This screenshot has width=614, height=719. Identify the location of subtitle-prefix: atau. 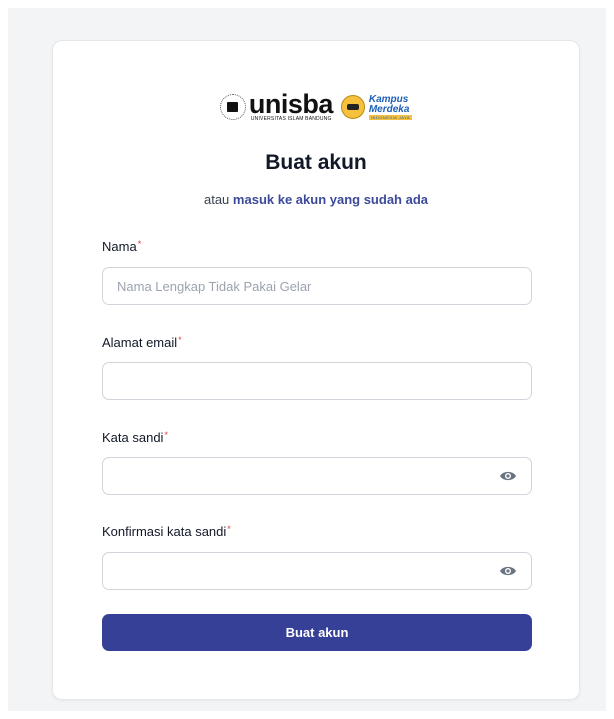
(216, 199).